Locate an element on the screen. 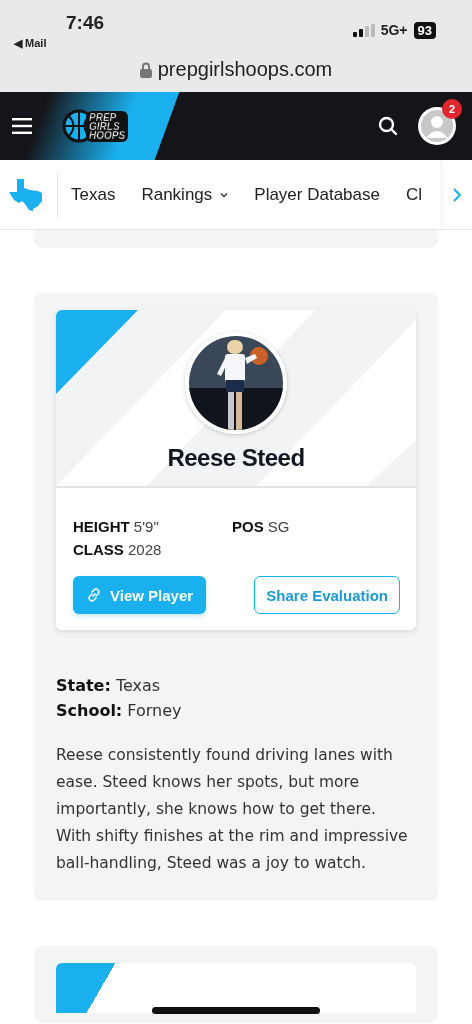 Image resolution: width=472 pixels, height=1024 pixels. player-stat: HEIGHT 5'9" is located at coordinates (116, 526).